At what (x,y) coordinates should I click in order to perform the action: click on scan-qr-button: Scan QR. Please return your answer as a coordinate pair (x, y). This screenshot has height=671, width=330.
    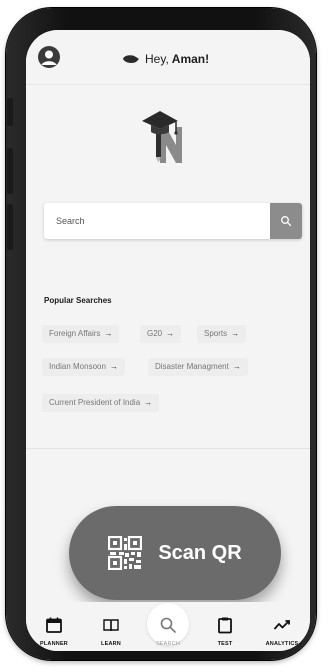
    Looking at the image, I should click on (175, 553).